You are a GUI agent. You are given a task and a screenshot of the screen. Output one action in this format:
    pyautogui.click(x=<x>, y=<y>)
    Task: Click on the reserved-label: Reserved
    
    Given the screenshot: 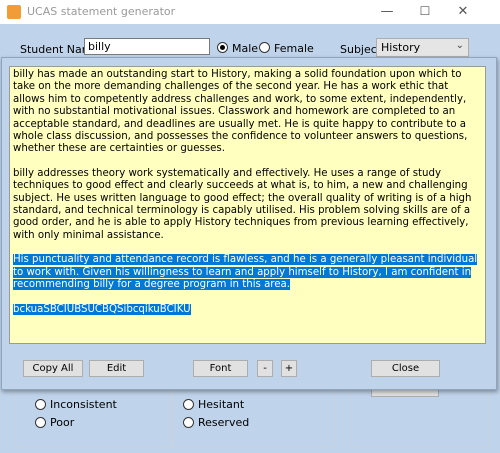 What is the action you would take?
    pyautogui.click(x=223, y=422)
    